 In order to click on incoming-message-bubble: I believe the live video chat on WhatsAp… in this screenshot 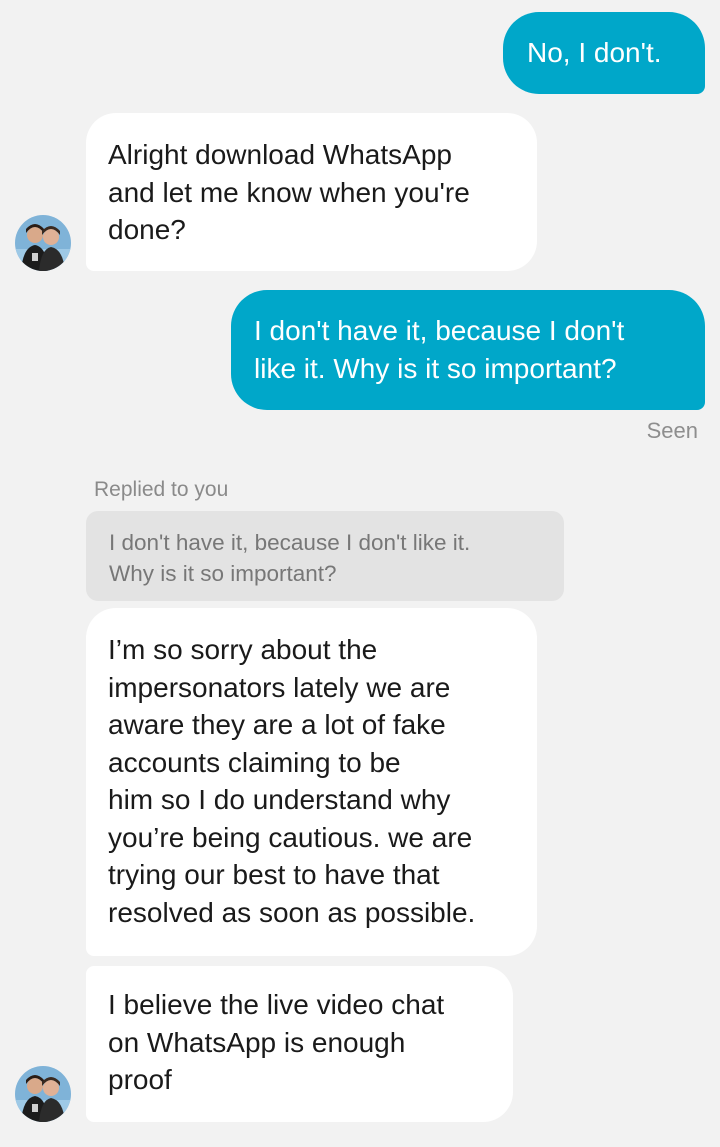, I will do `click(299, 1044)`.